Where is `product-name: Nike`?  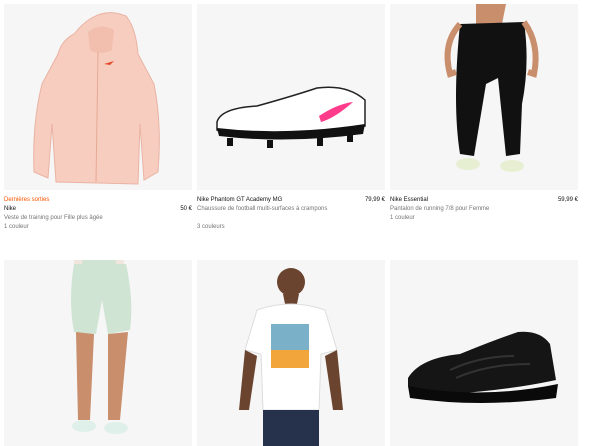 product-name: Nike is located at coordinates (10, 209).